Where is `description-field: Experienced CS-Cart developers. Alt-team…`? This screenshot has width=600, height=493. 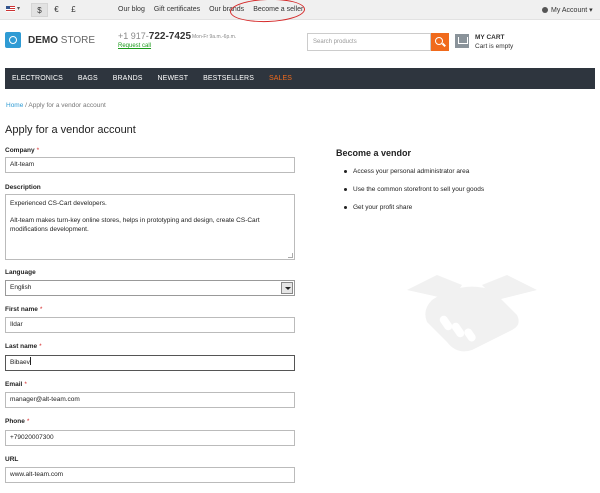
description-field: Experienced CS-Cart developers. Alt-team… is located at coordinates (150, 227).